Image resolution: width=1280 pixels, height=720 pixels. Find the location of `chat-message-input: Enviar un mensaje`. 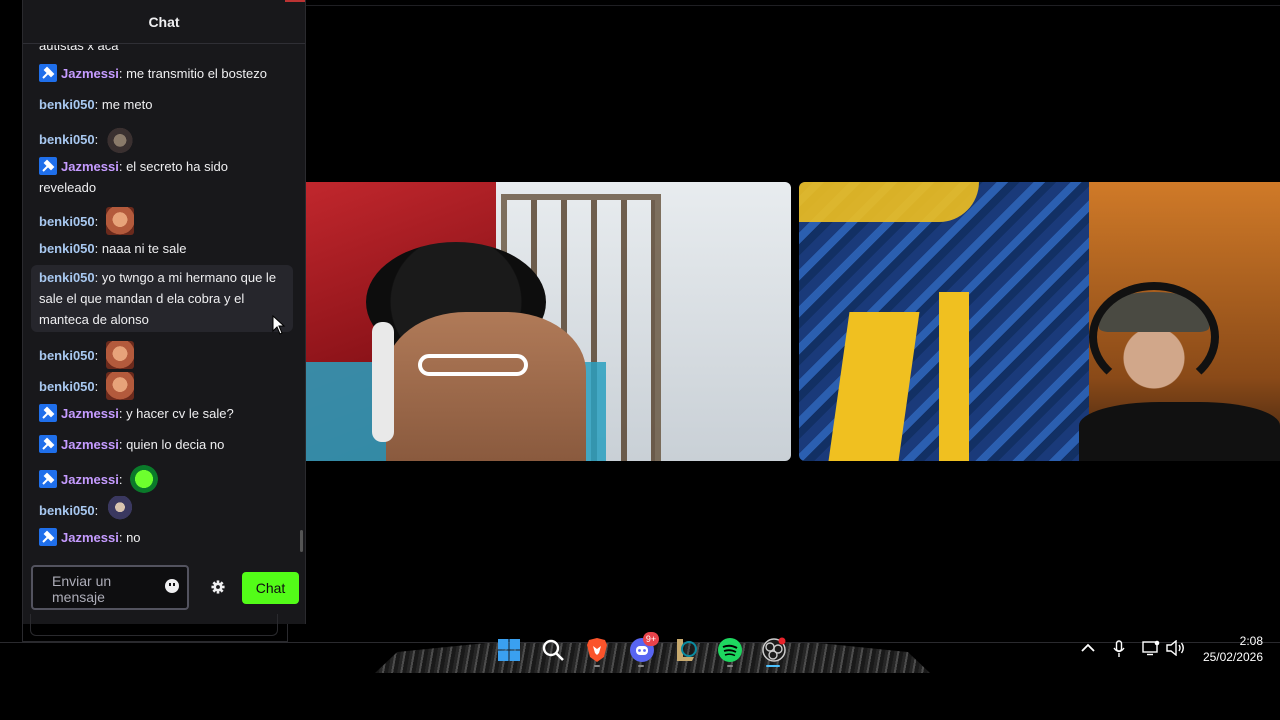

chat-message-input: Enviar un mensaje is located at coordinates (110, 587).